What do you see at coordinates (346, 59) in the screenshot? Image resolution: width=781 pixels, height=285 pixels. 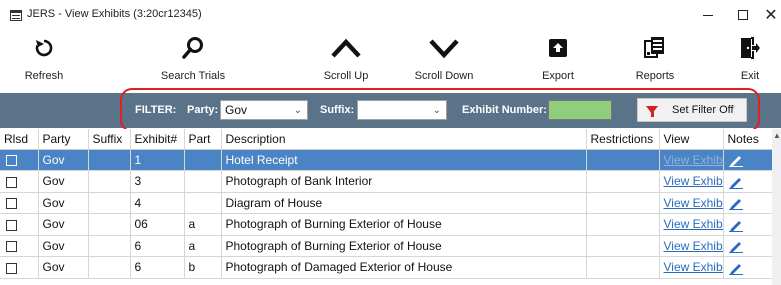 I see `scroll-up-button: Scroll Up` at bounding box center [346, 59].